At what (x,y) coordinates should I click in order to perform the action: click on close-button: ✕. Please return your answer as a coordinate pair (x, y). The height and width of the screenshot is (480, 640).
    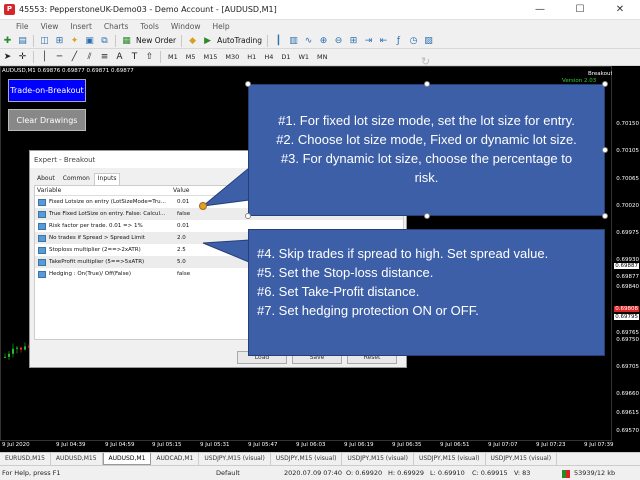
    Looking at the image, I should click on (620, 10).